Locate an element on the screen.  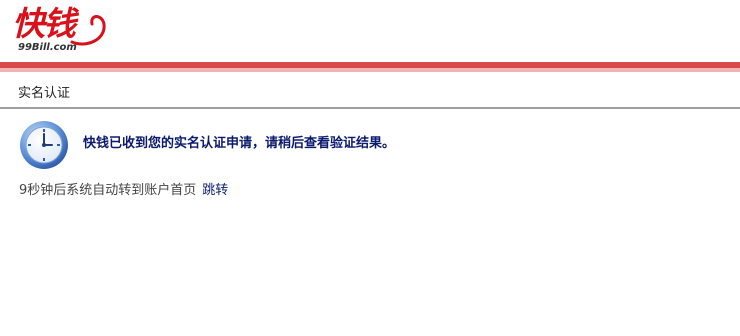
logo-text: 快钱 is located at coordinates (44, 23).